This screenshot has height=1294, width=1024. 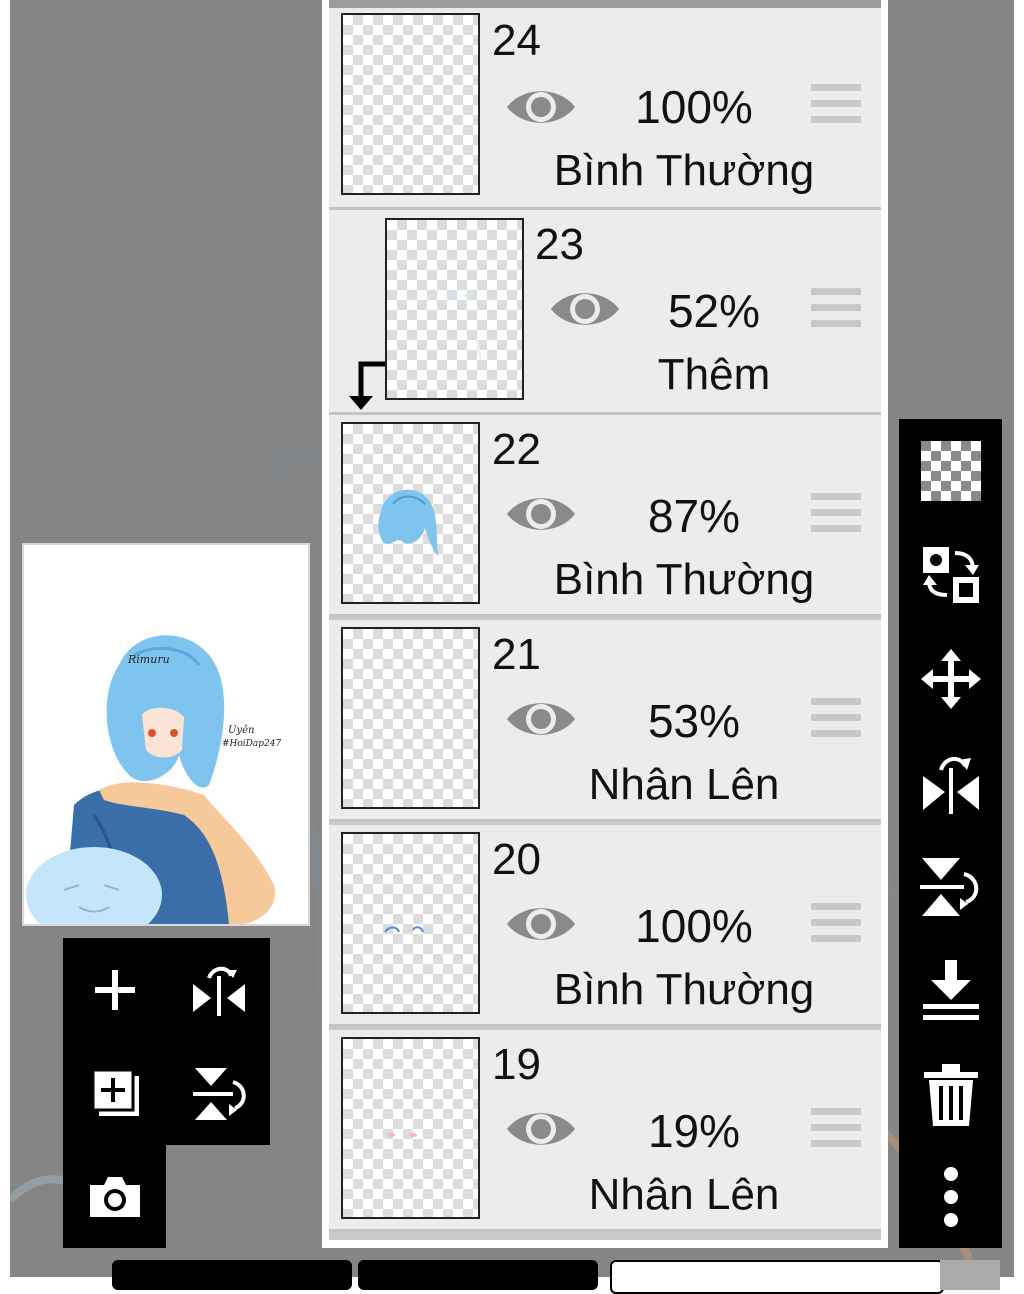 I want to click on move-icon, so click(x=950, y=679).